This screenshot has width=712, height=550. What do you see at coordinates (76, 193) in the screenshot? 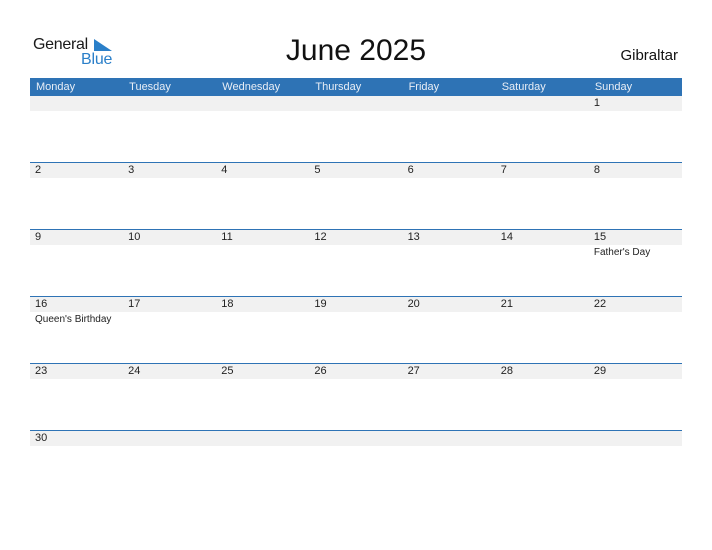
I see `day-cell: 2` at bounding box center [76, 193].